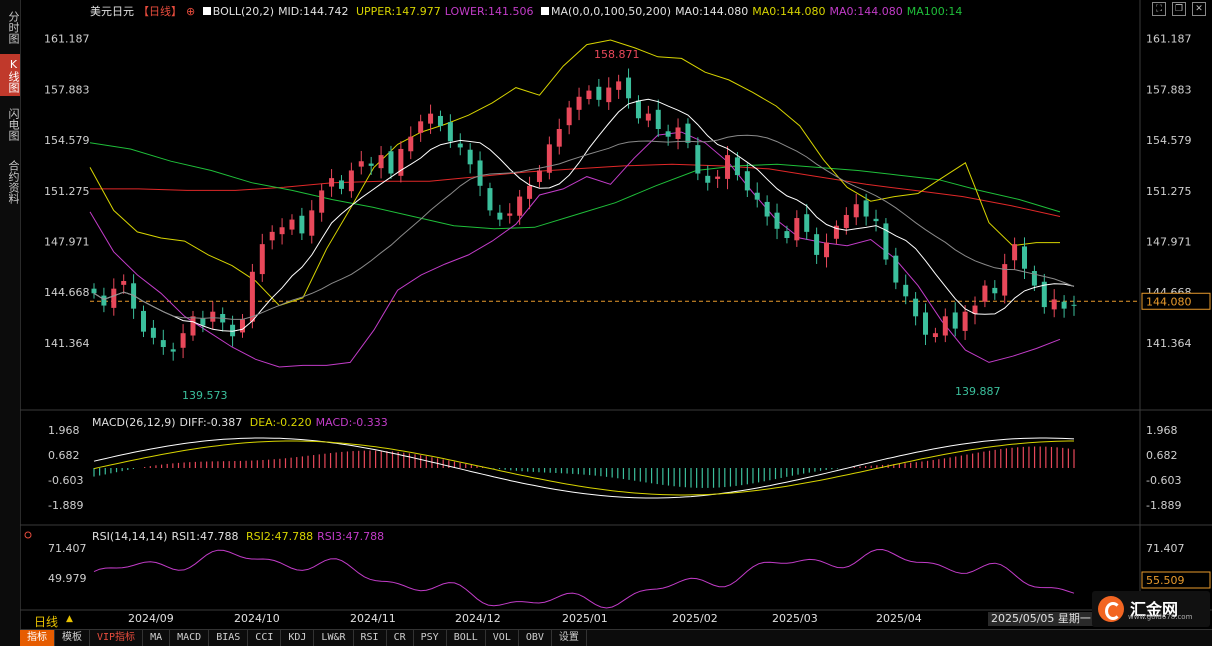  Describe the element at coordinates (280, 422) in the screenshot. I see `macd-dea: DEA:-0.220` at that location.